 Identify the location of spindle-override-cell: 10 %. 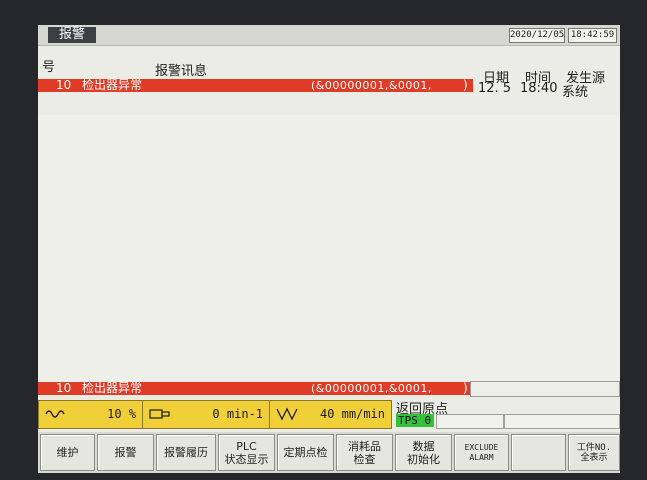
(90, 414).